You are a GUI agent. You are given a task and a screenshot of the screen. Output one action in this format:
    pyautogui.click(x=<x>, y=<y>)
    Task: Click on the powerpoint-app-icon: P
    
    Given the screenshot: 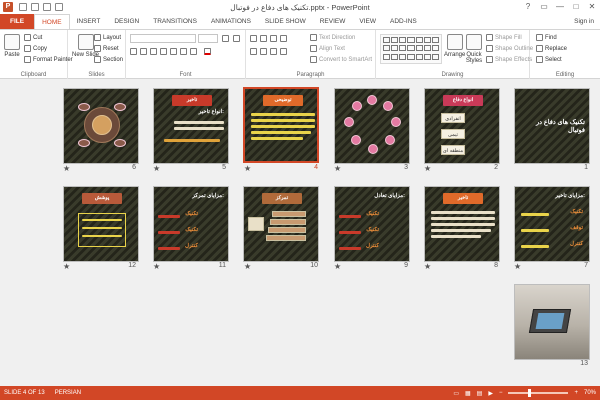 What is the action you would take?
    pyautogui.click(x=8, y=7)
    